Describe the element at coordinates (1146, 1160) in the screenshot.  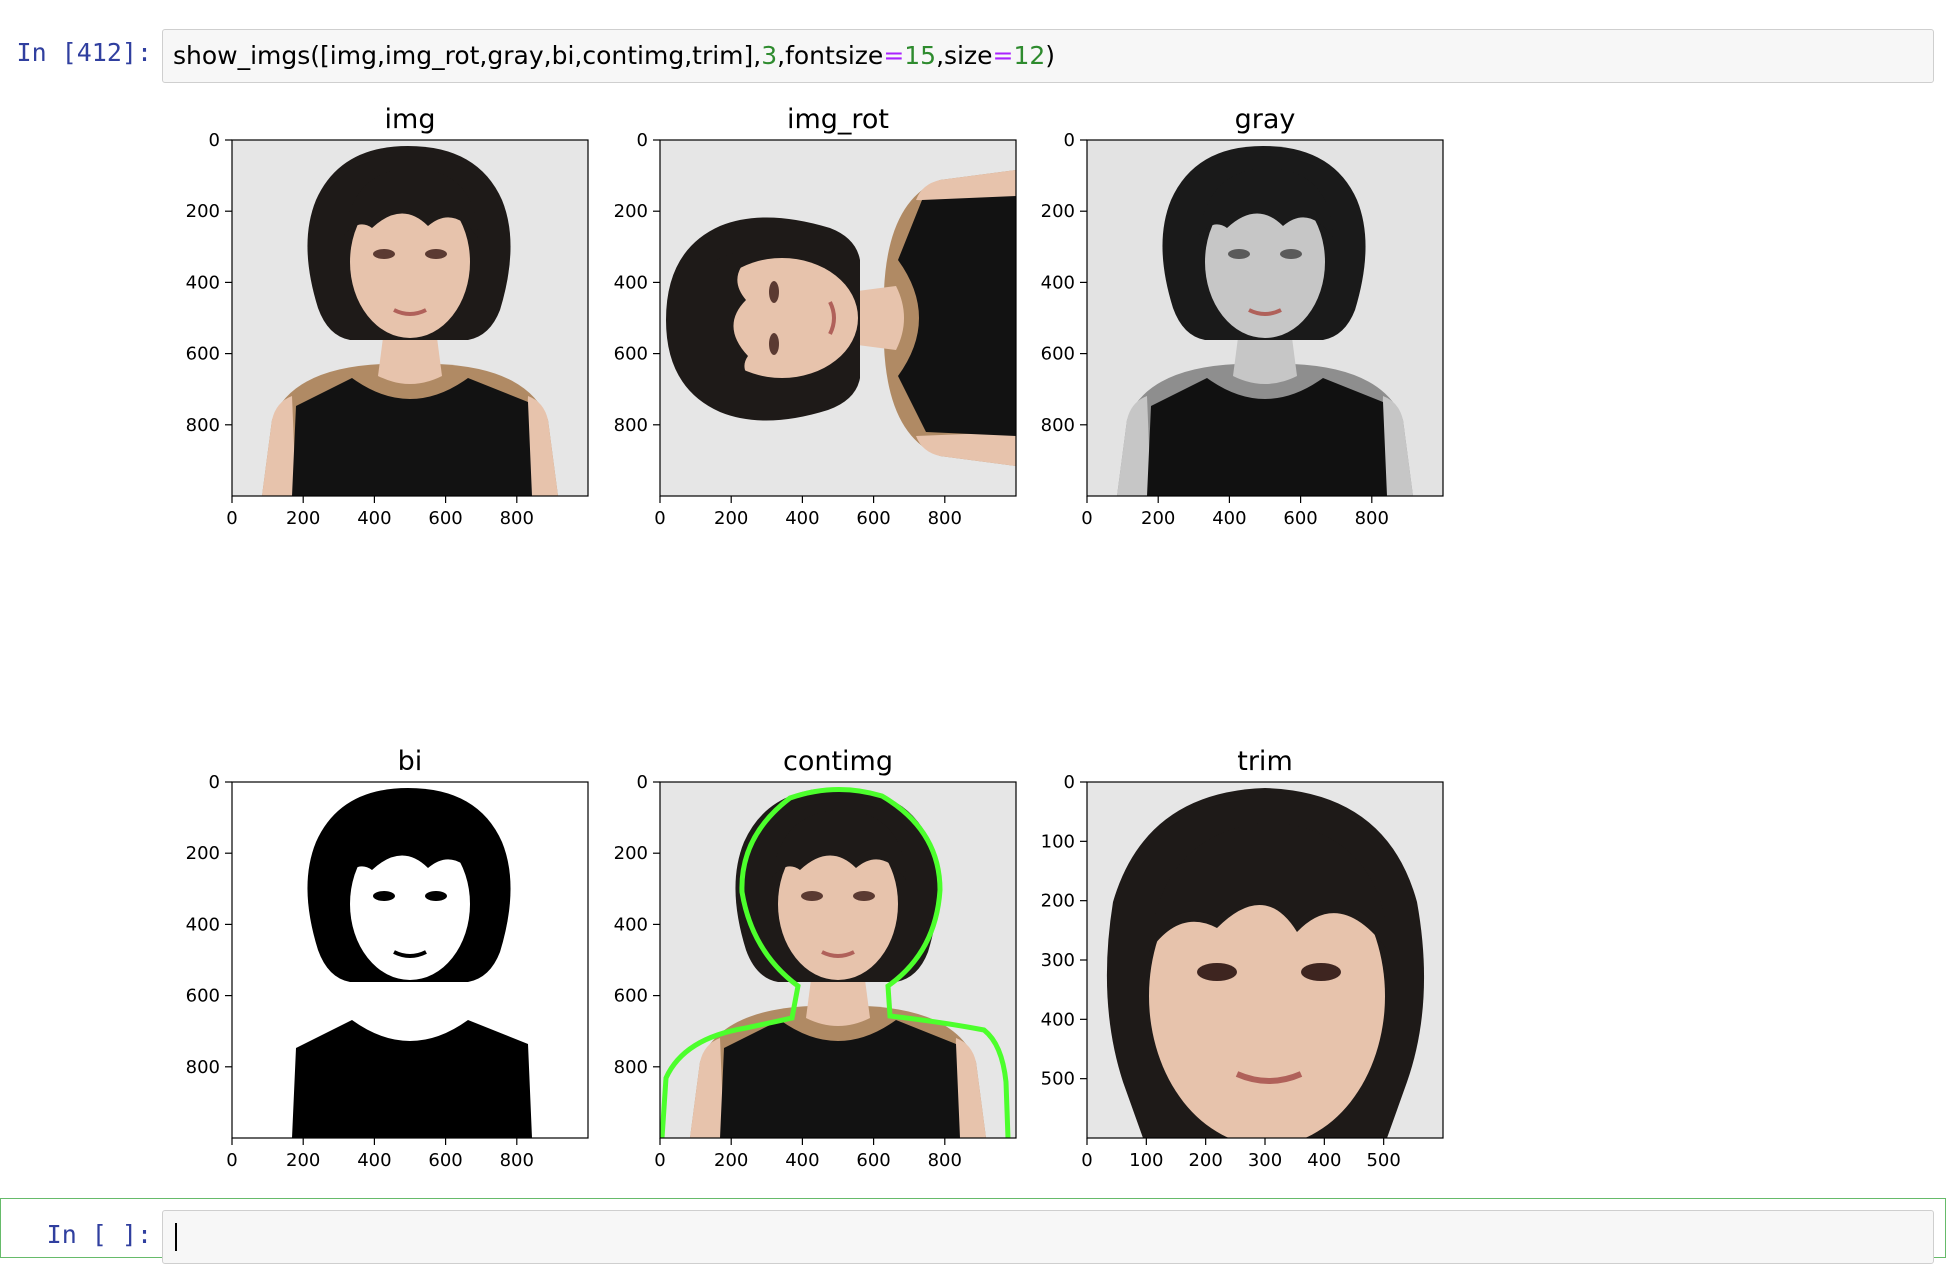
I see `x-tick-label: 100` at that location.